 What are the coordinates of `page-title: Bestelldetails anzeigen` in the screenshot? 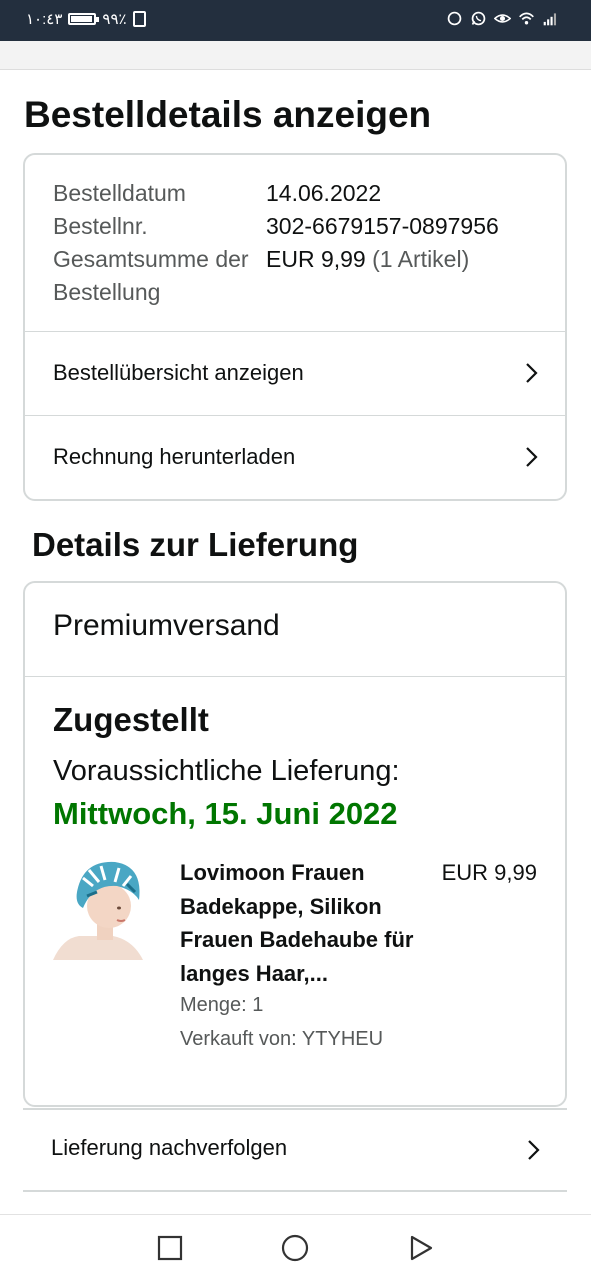 It's located at (228, 114).